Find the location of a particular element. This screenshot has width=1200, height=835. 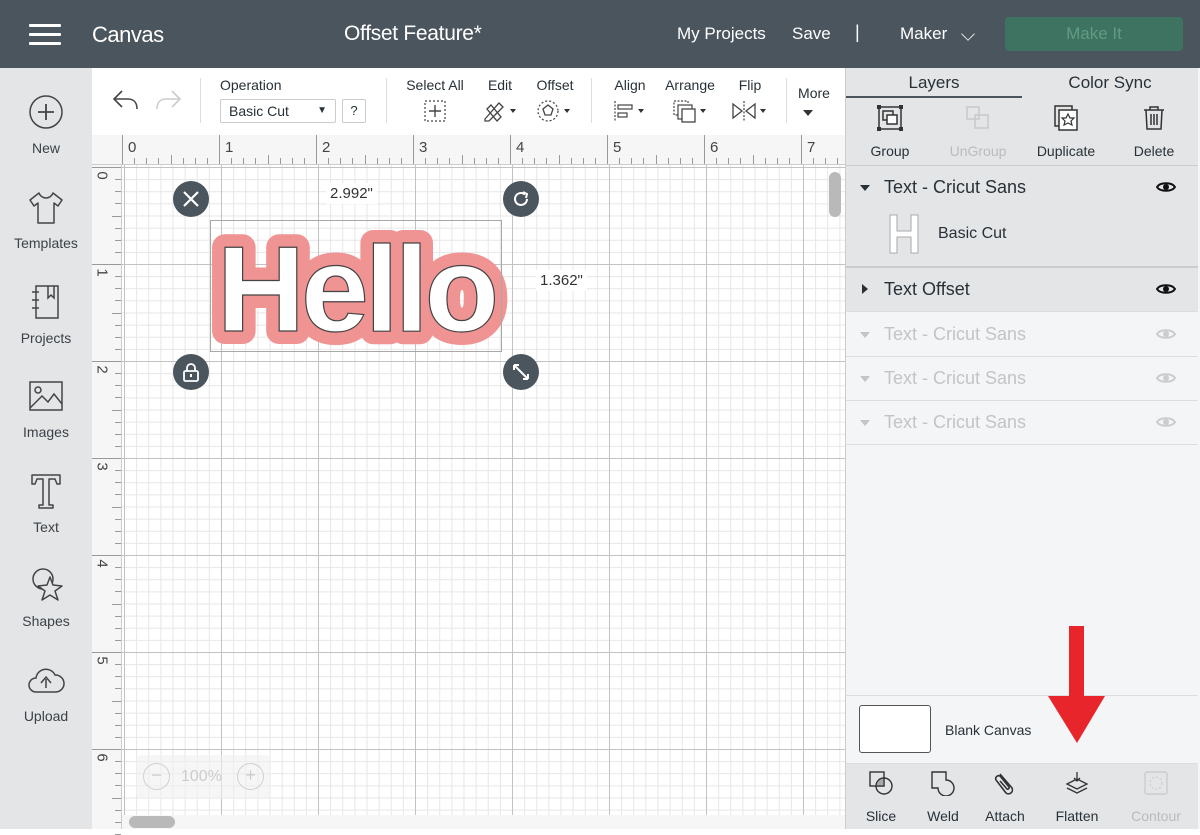

sidebar-item-templates: Templates is located at coordinates (46, 220).